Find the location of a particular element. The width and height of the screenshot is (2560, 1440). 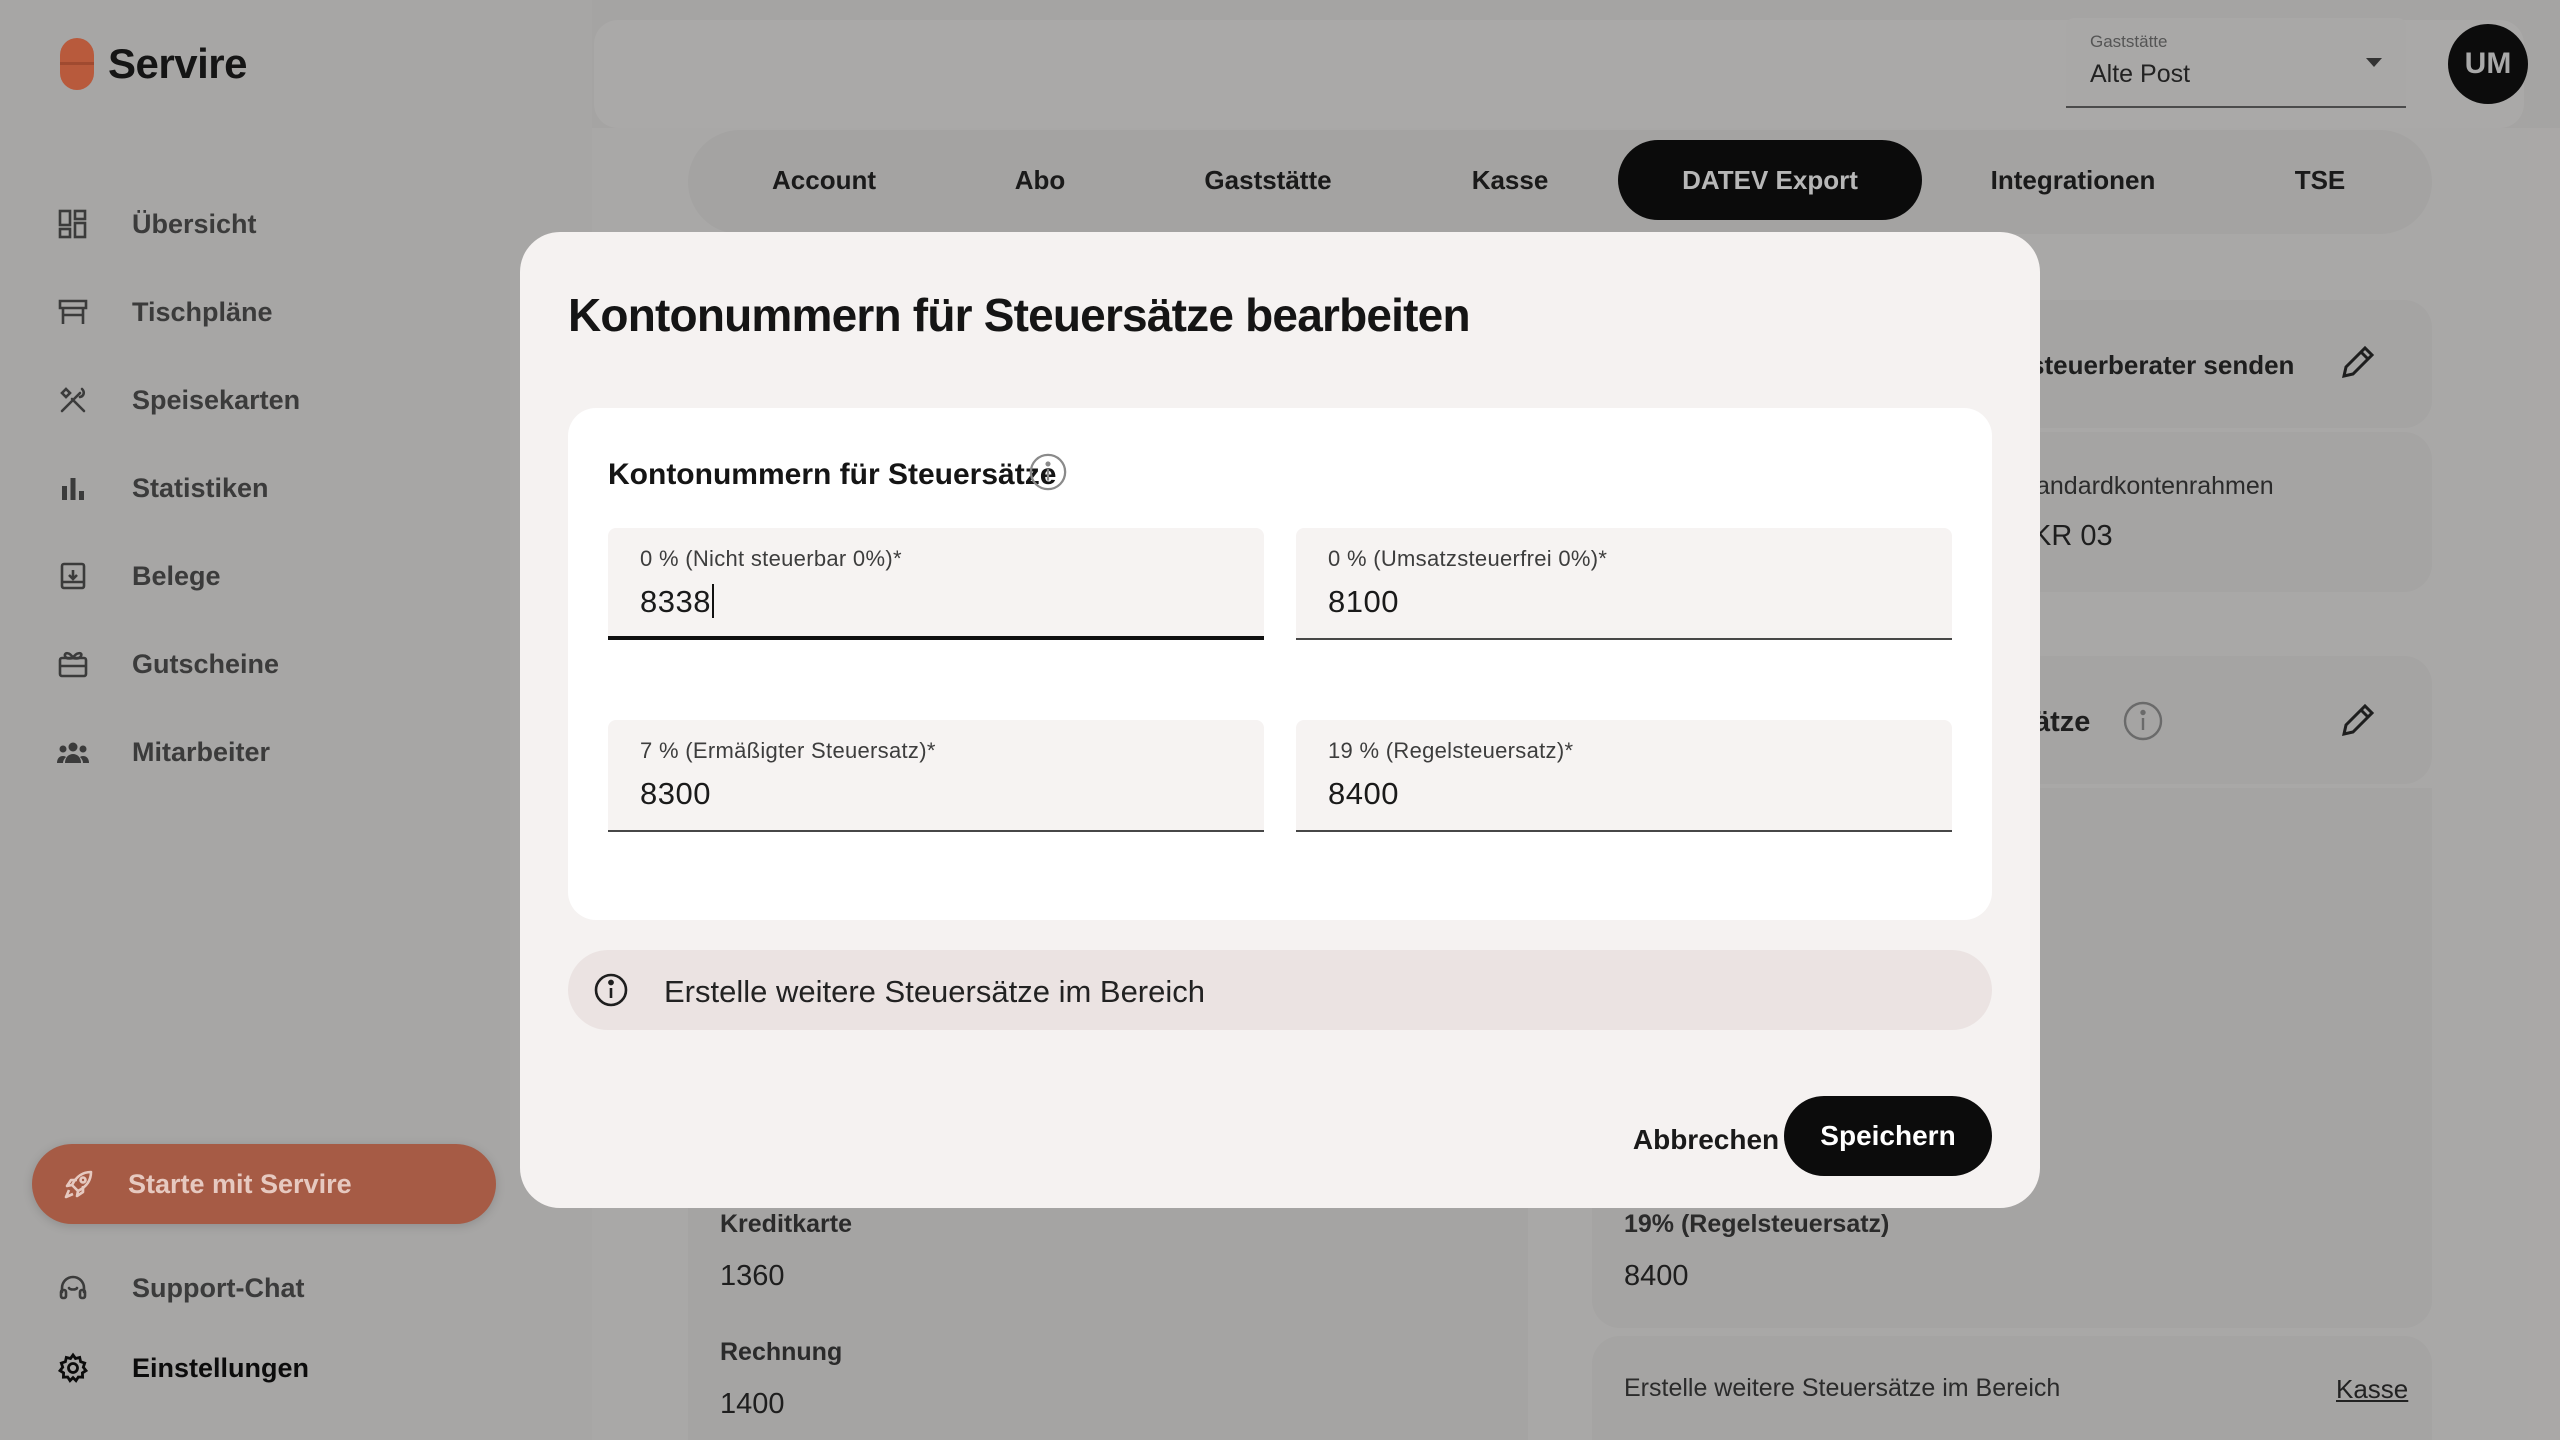

rechnung-label: Rechnung is located at coordinates (781, 1352).